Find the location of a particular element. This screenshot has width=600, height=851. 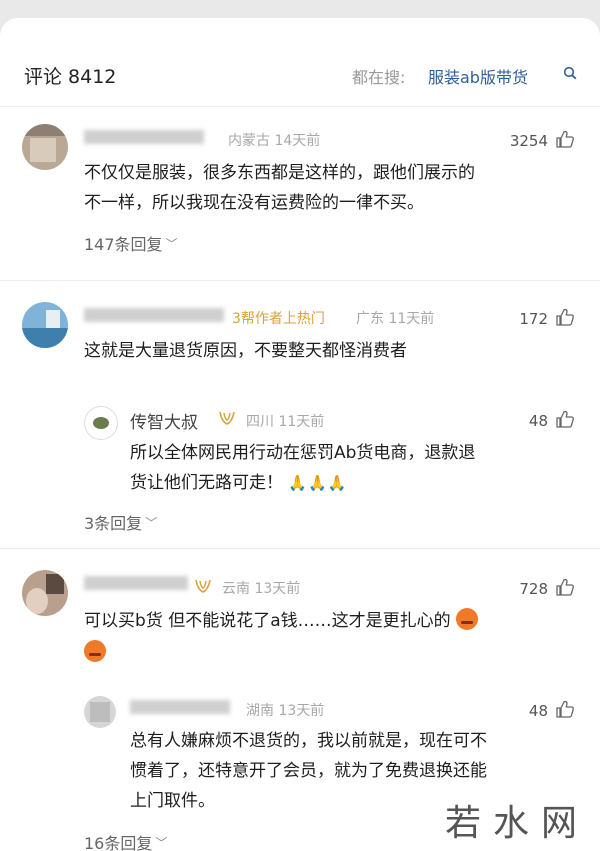

reply-location-time: 四川 11天前 is located at coordinates (285, 422).